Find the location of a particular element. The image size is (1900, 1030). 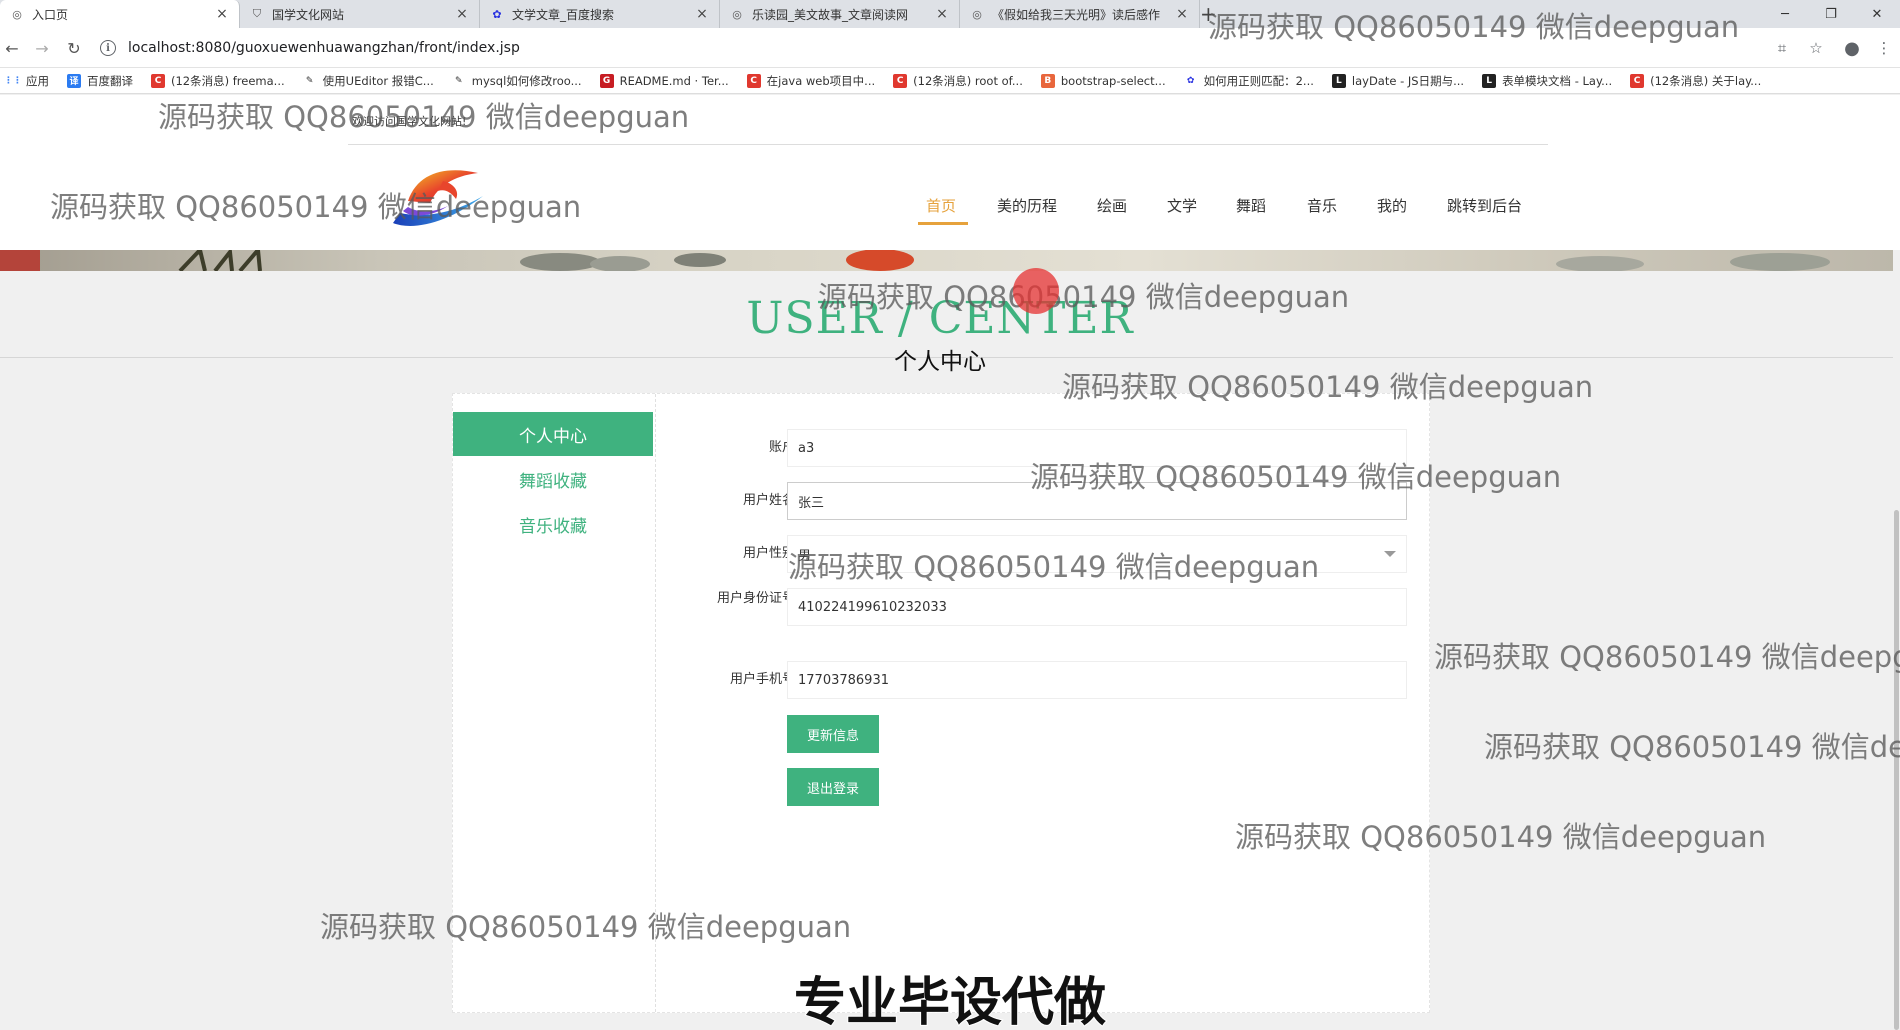

new-tab-icon: + is located at coordinates (1208, 14).